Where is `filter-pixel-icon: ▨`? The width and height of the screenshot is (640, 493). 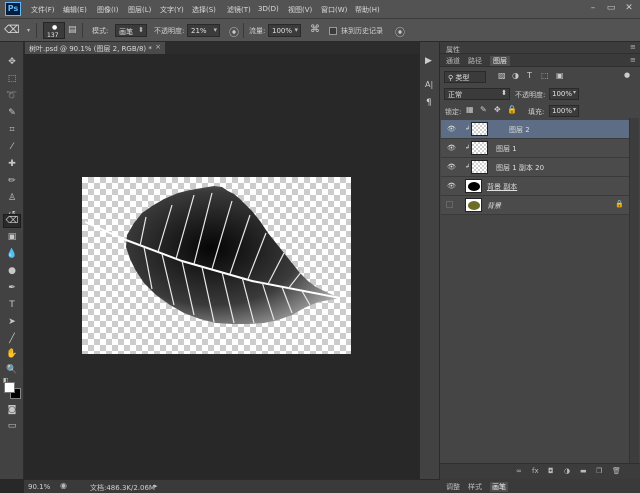
filter-pixel-icon: ▨ is located at coordinates (502, 75).